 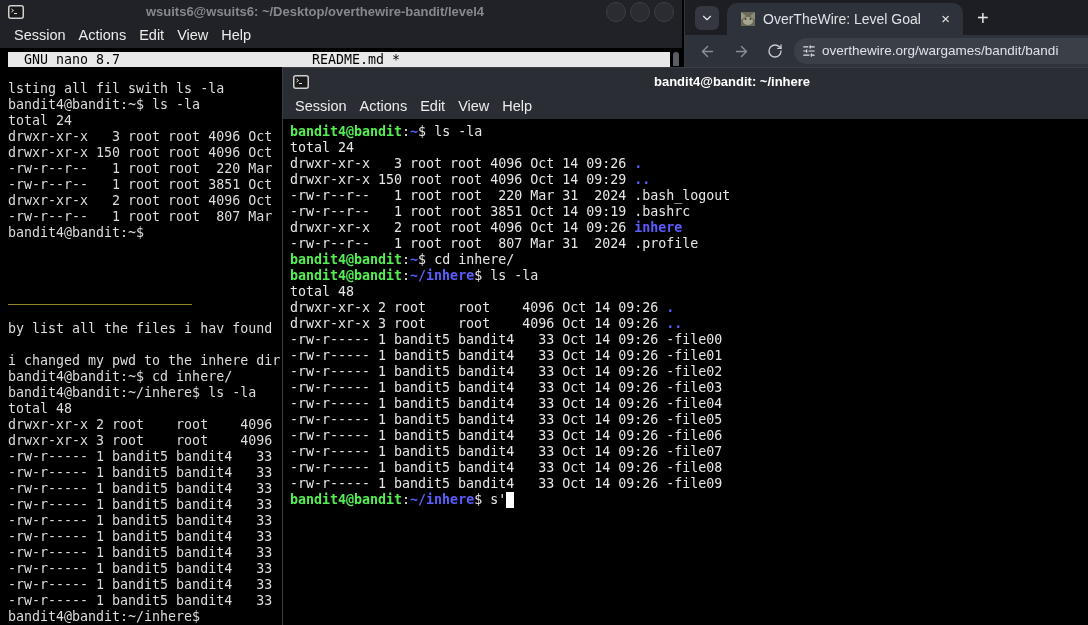 I want to click on terminal-line: -rw-r--r-- 1 root root 220 Mar, so click(x=140, y=169).